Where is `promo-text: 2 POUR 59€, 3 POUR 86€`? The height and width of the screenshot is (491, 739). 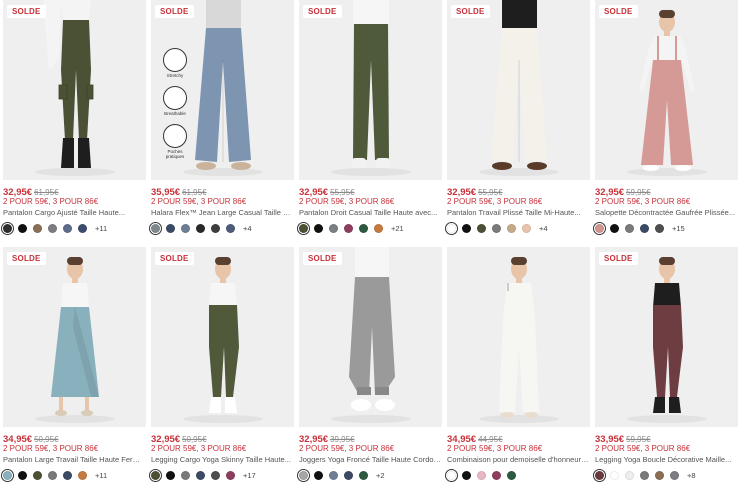 promo-text: 2 POUR 59€, 3 POUR 86€ is located at coordinates (199, 448).